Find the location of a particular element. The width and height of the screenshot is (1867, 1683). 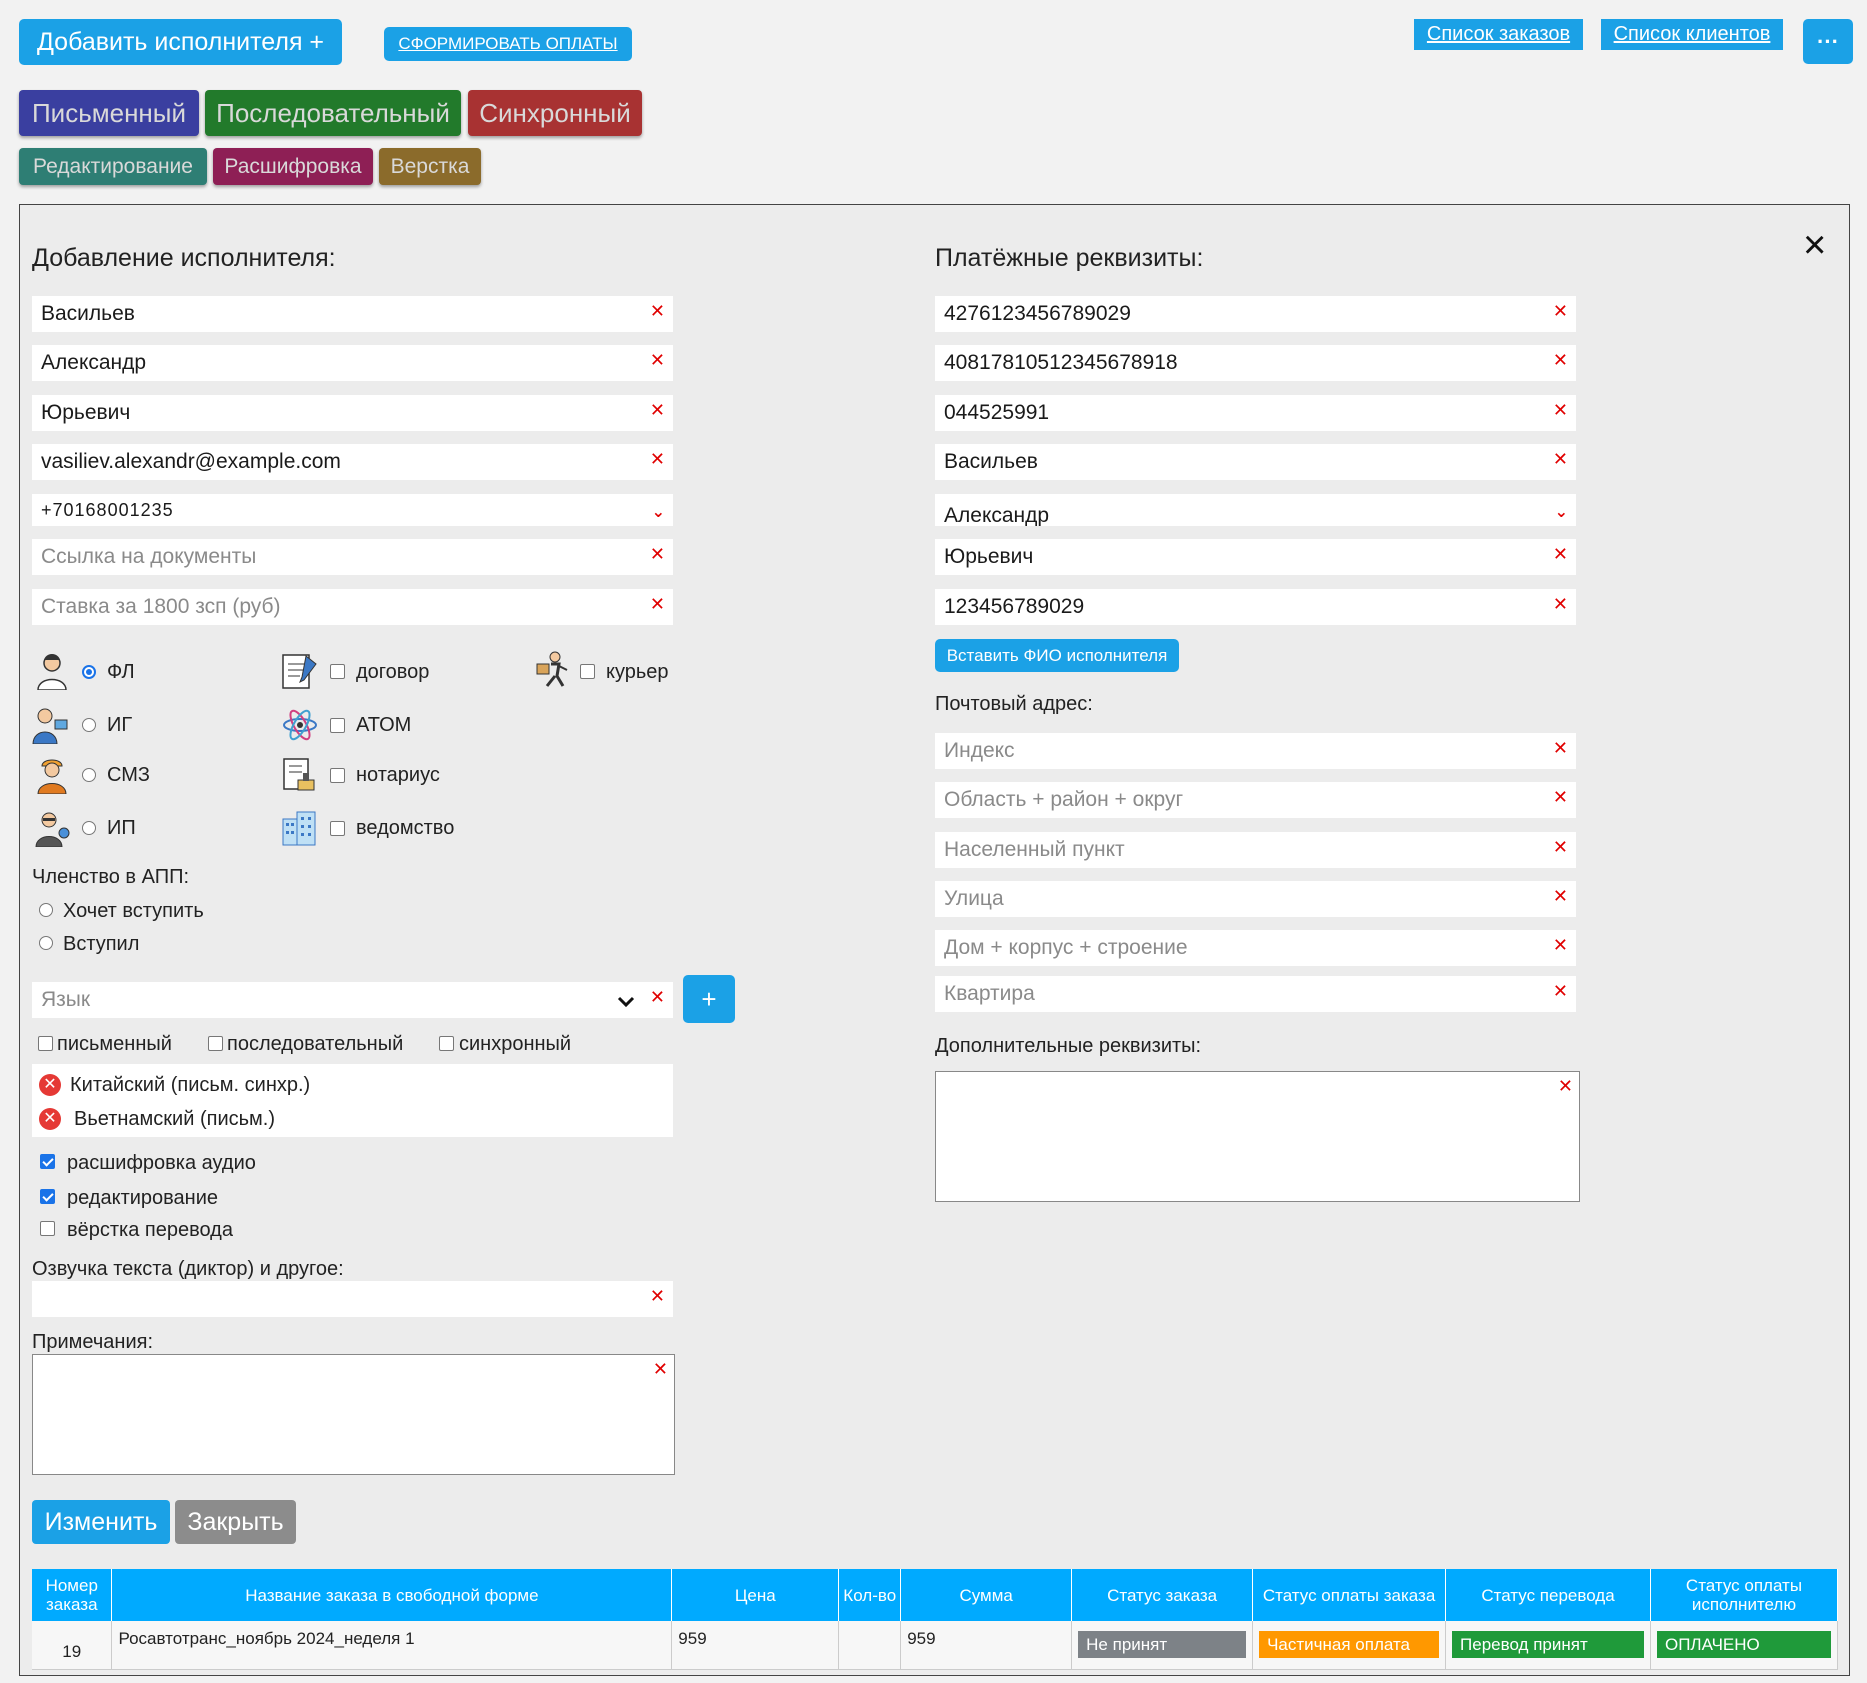

card-number-field: 4276123456789029 ✕ is located at coordinates (1255, 314).